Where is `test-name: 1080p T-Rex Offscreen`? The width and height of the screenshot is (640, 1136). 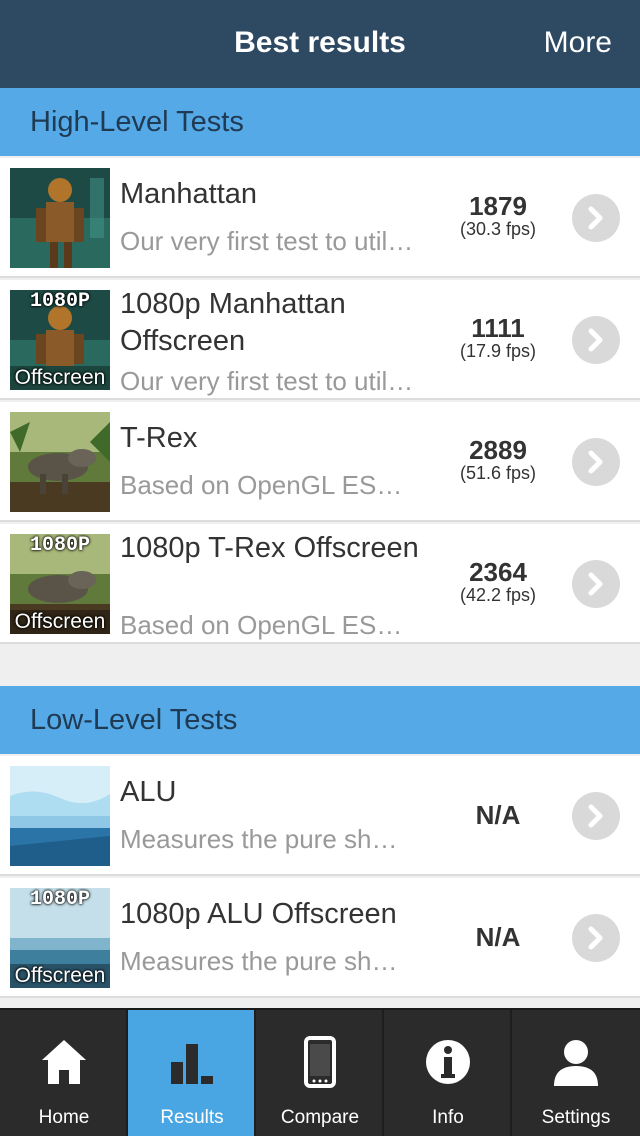
test-name: 1080p T-Rex Offscreen is located at coordinates (269, 548).